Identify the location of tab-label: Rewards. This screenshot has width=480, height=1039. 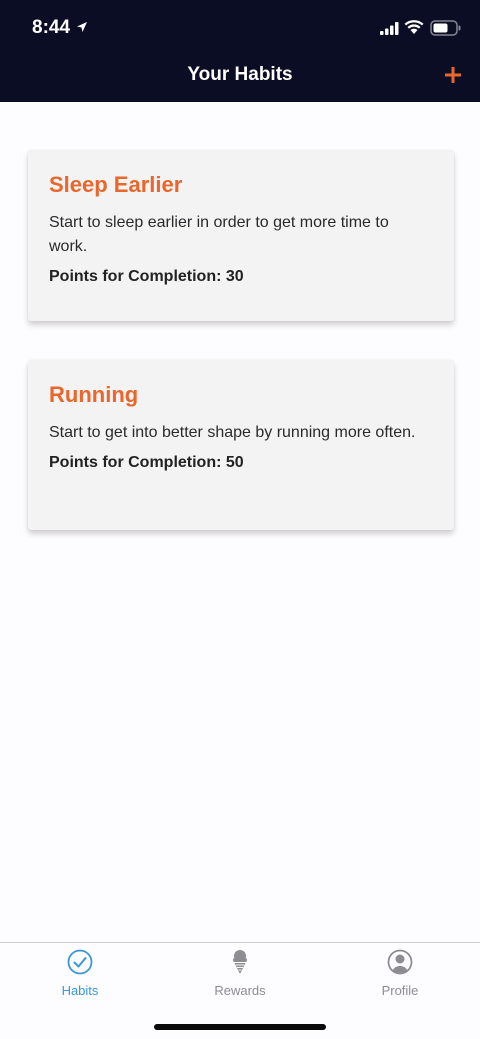
(240, 990).